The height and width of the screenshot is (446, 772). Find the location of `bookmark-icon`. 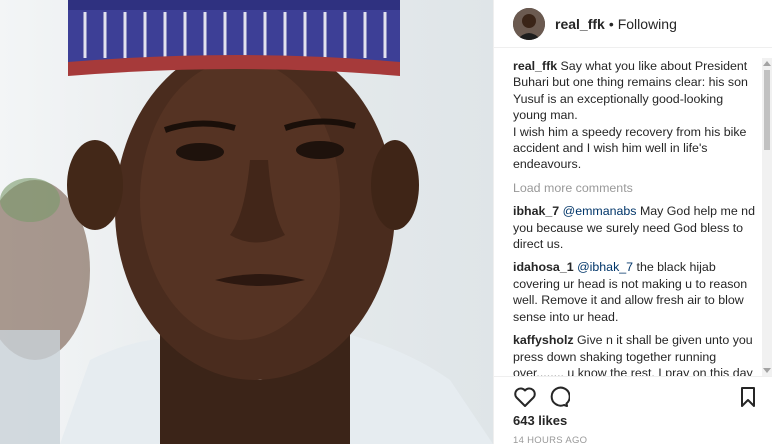

bookmark-icon is located at coordinates (748, 397).